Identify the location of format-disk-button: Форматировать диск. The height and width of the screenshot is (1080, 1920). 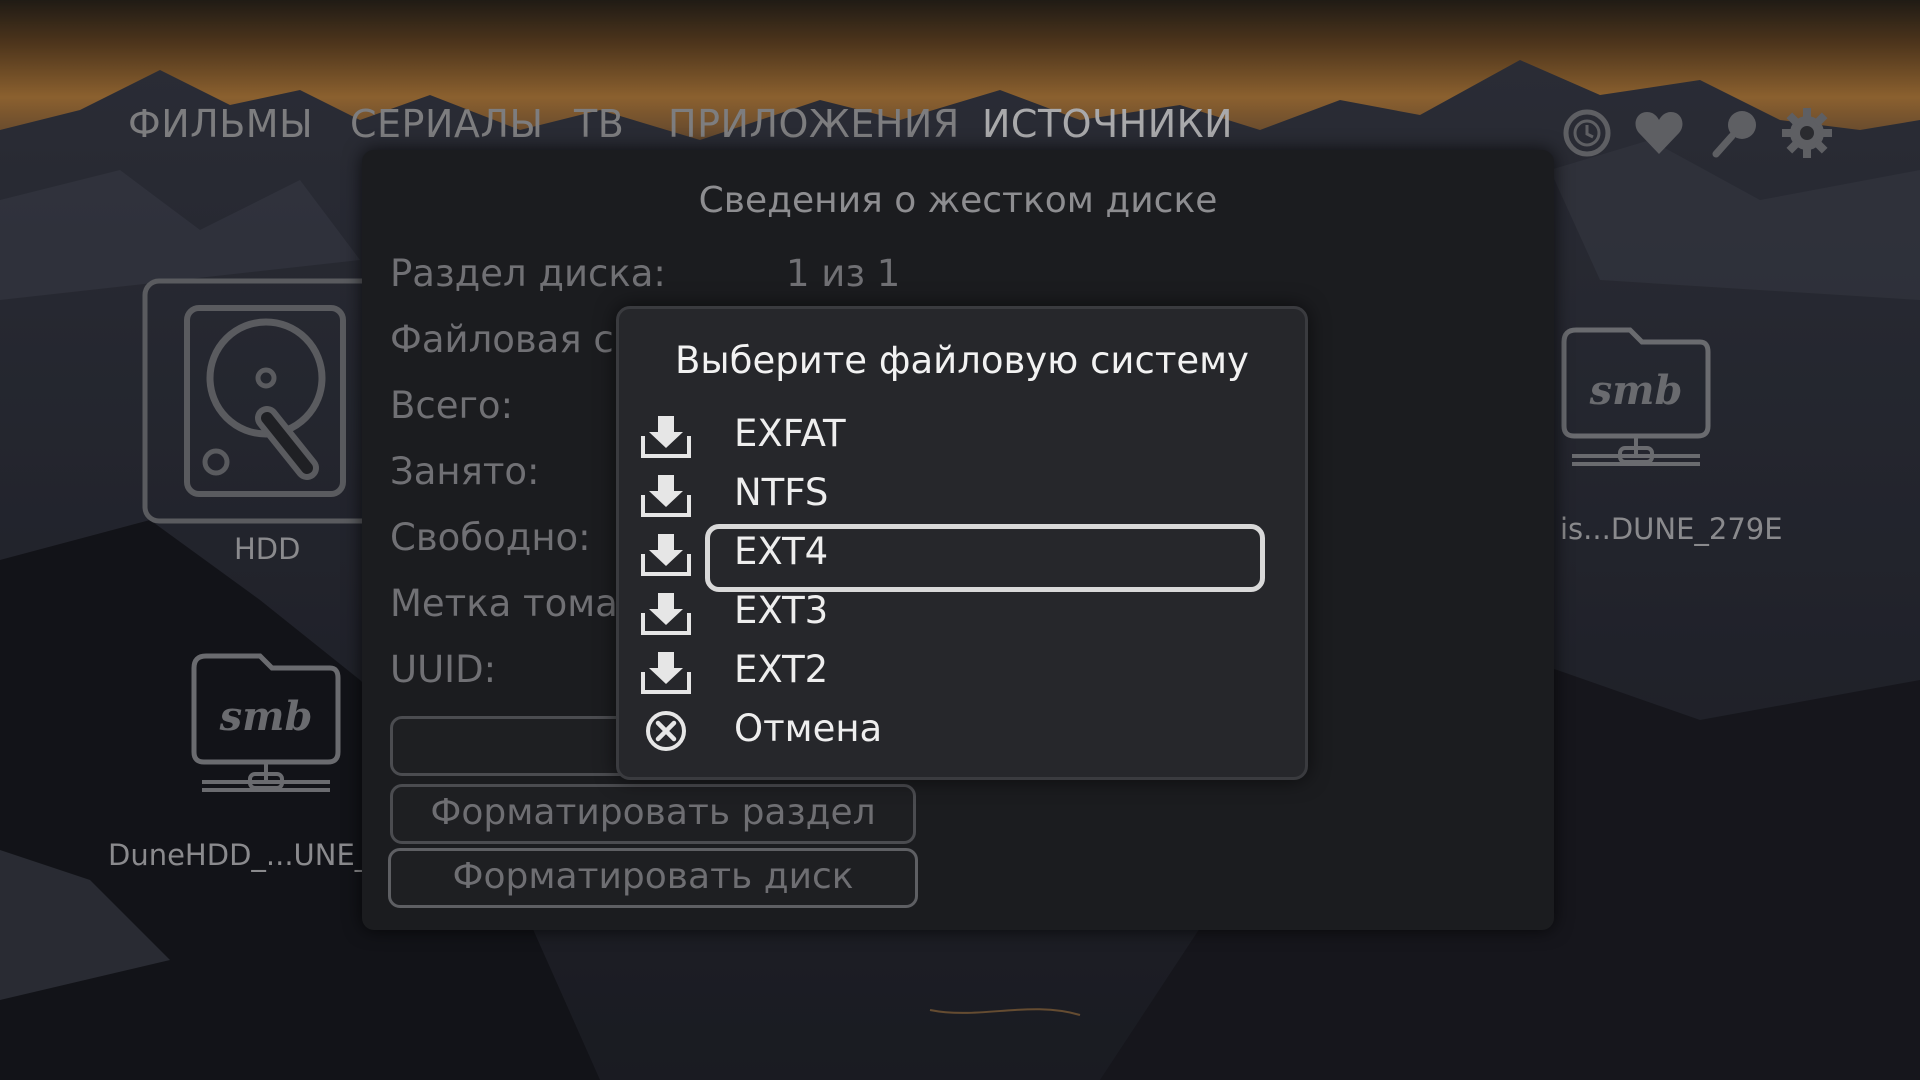
(653, 878).